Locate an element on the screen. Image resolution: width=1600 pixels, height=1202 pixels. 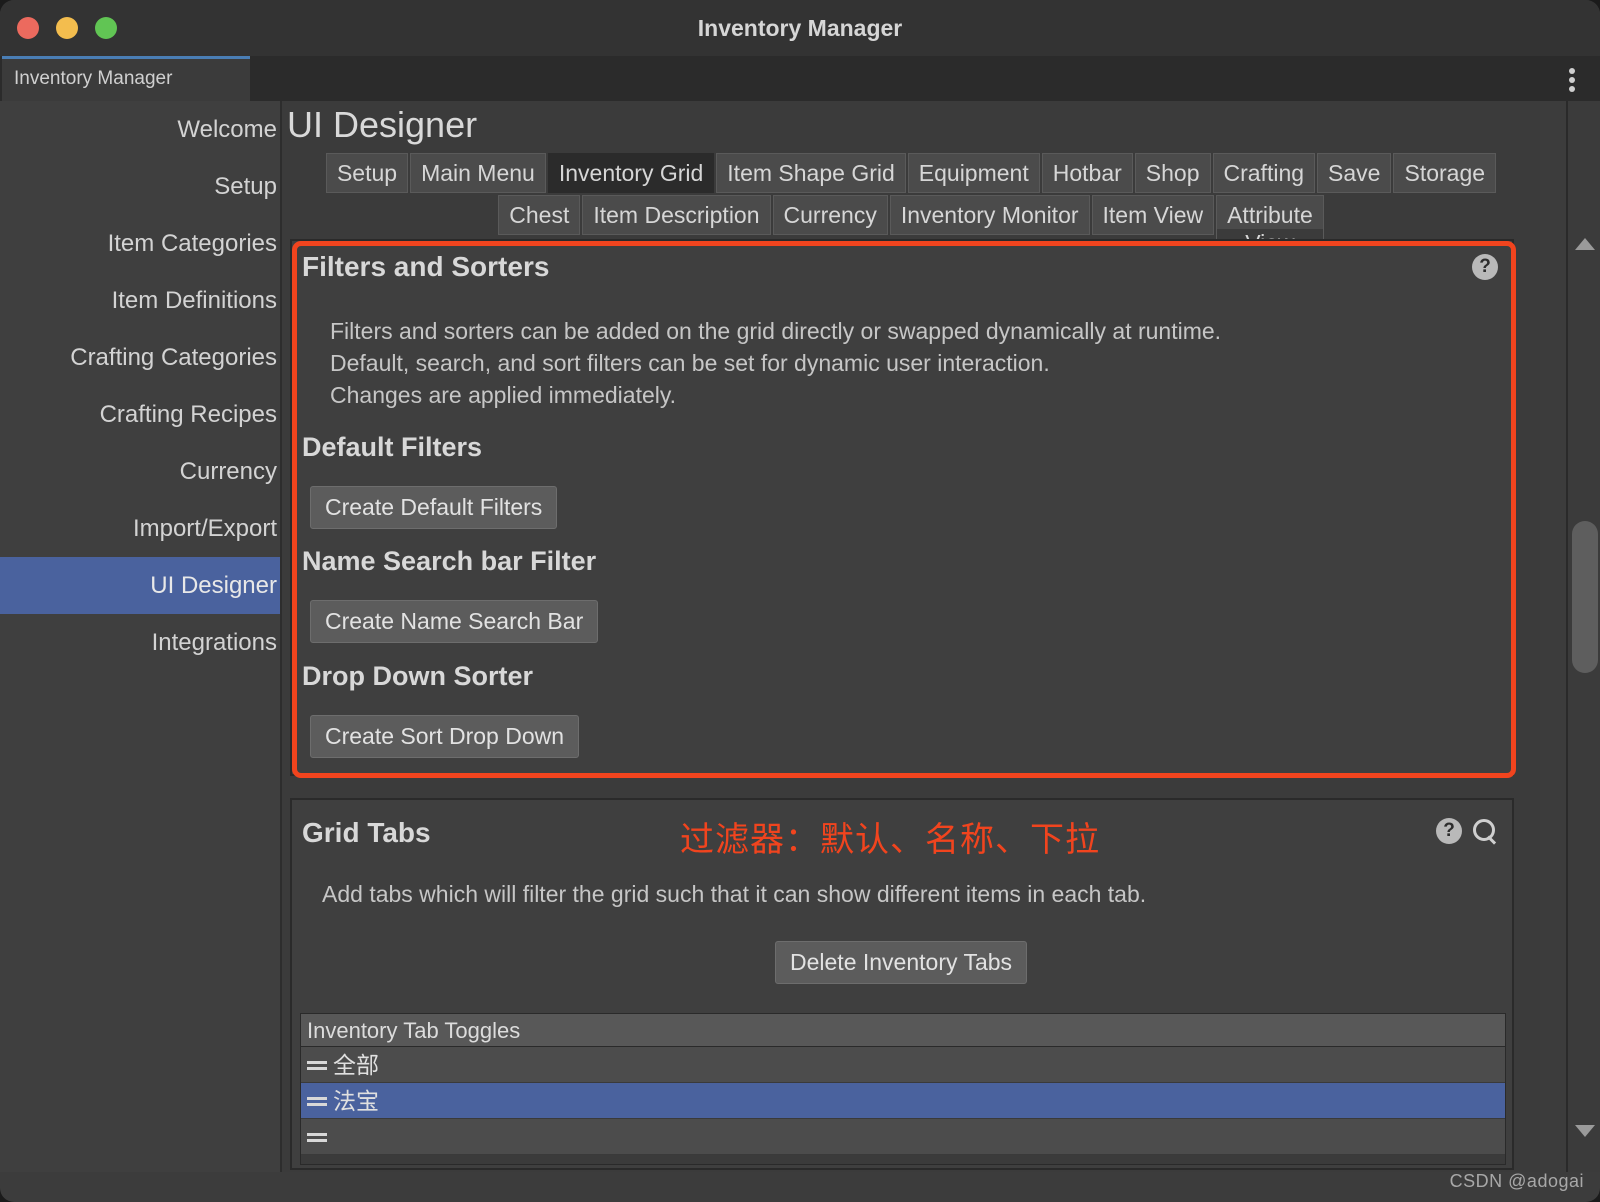
tab-hotbar: Hotbar is located at coordinates (1087, 173).